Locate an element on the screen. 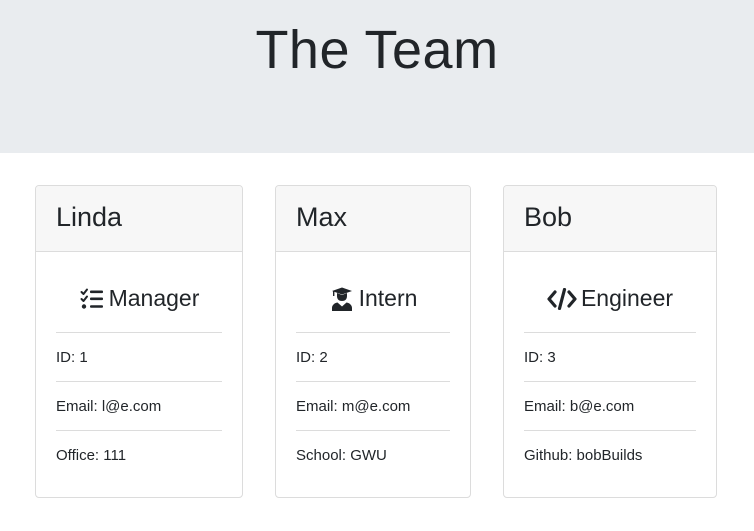 The image size is (754, 531). tasks-icon is located at coordinates (92, 299).